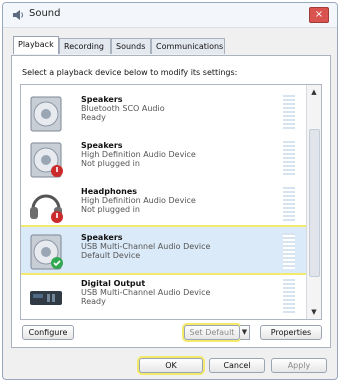 The width and height of the screenshot is (343, 383). What do you see at coordinates (212, 332) in the screenshot?
I see `set-default-button: Set Default` at bounding box center [212, 332].